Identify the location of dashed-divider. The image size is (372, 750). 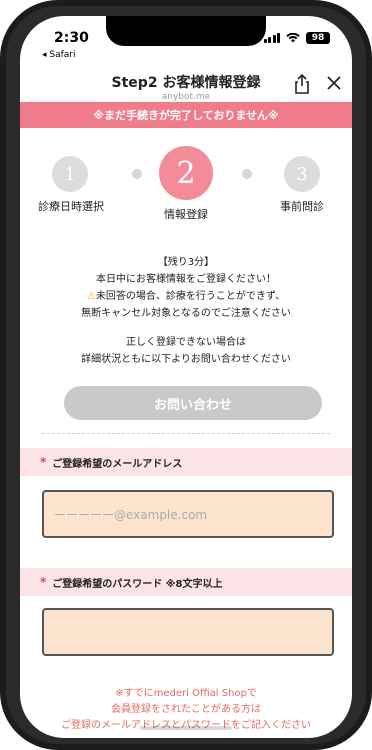
(186, 433).